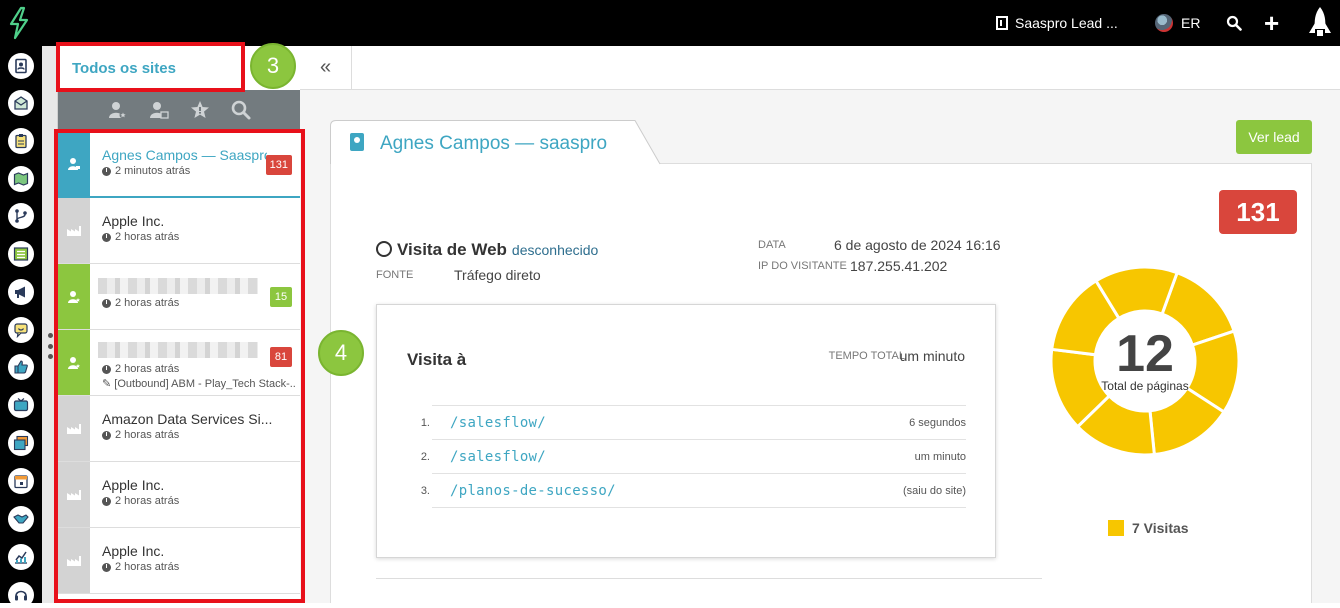 The width and height of the screenshot is (1340, 608). What do you see at coordinates (437, 359) in the screenshot?
I see `visit-title: Visita à` at bounding box center [437, 359].